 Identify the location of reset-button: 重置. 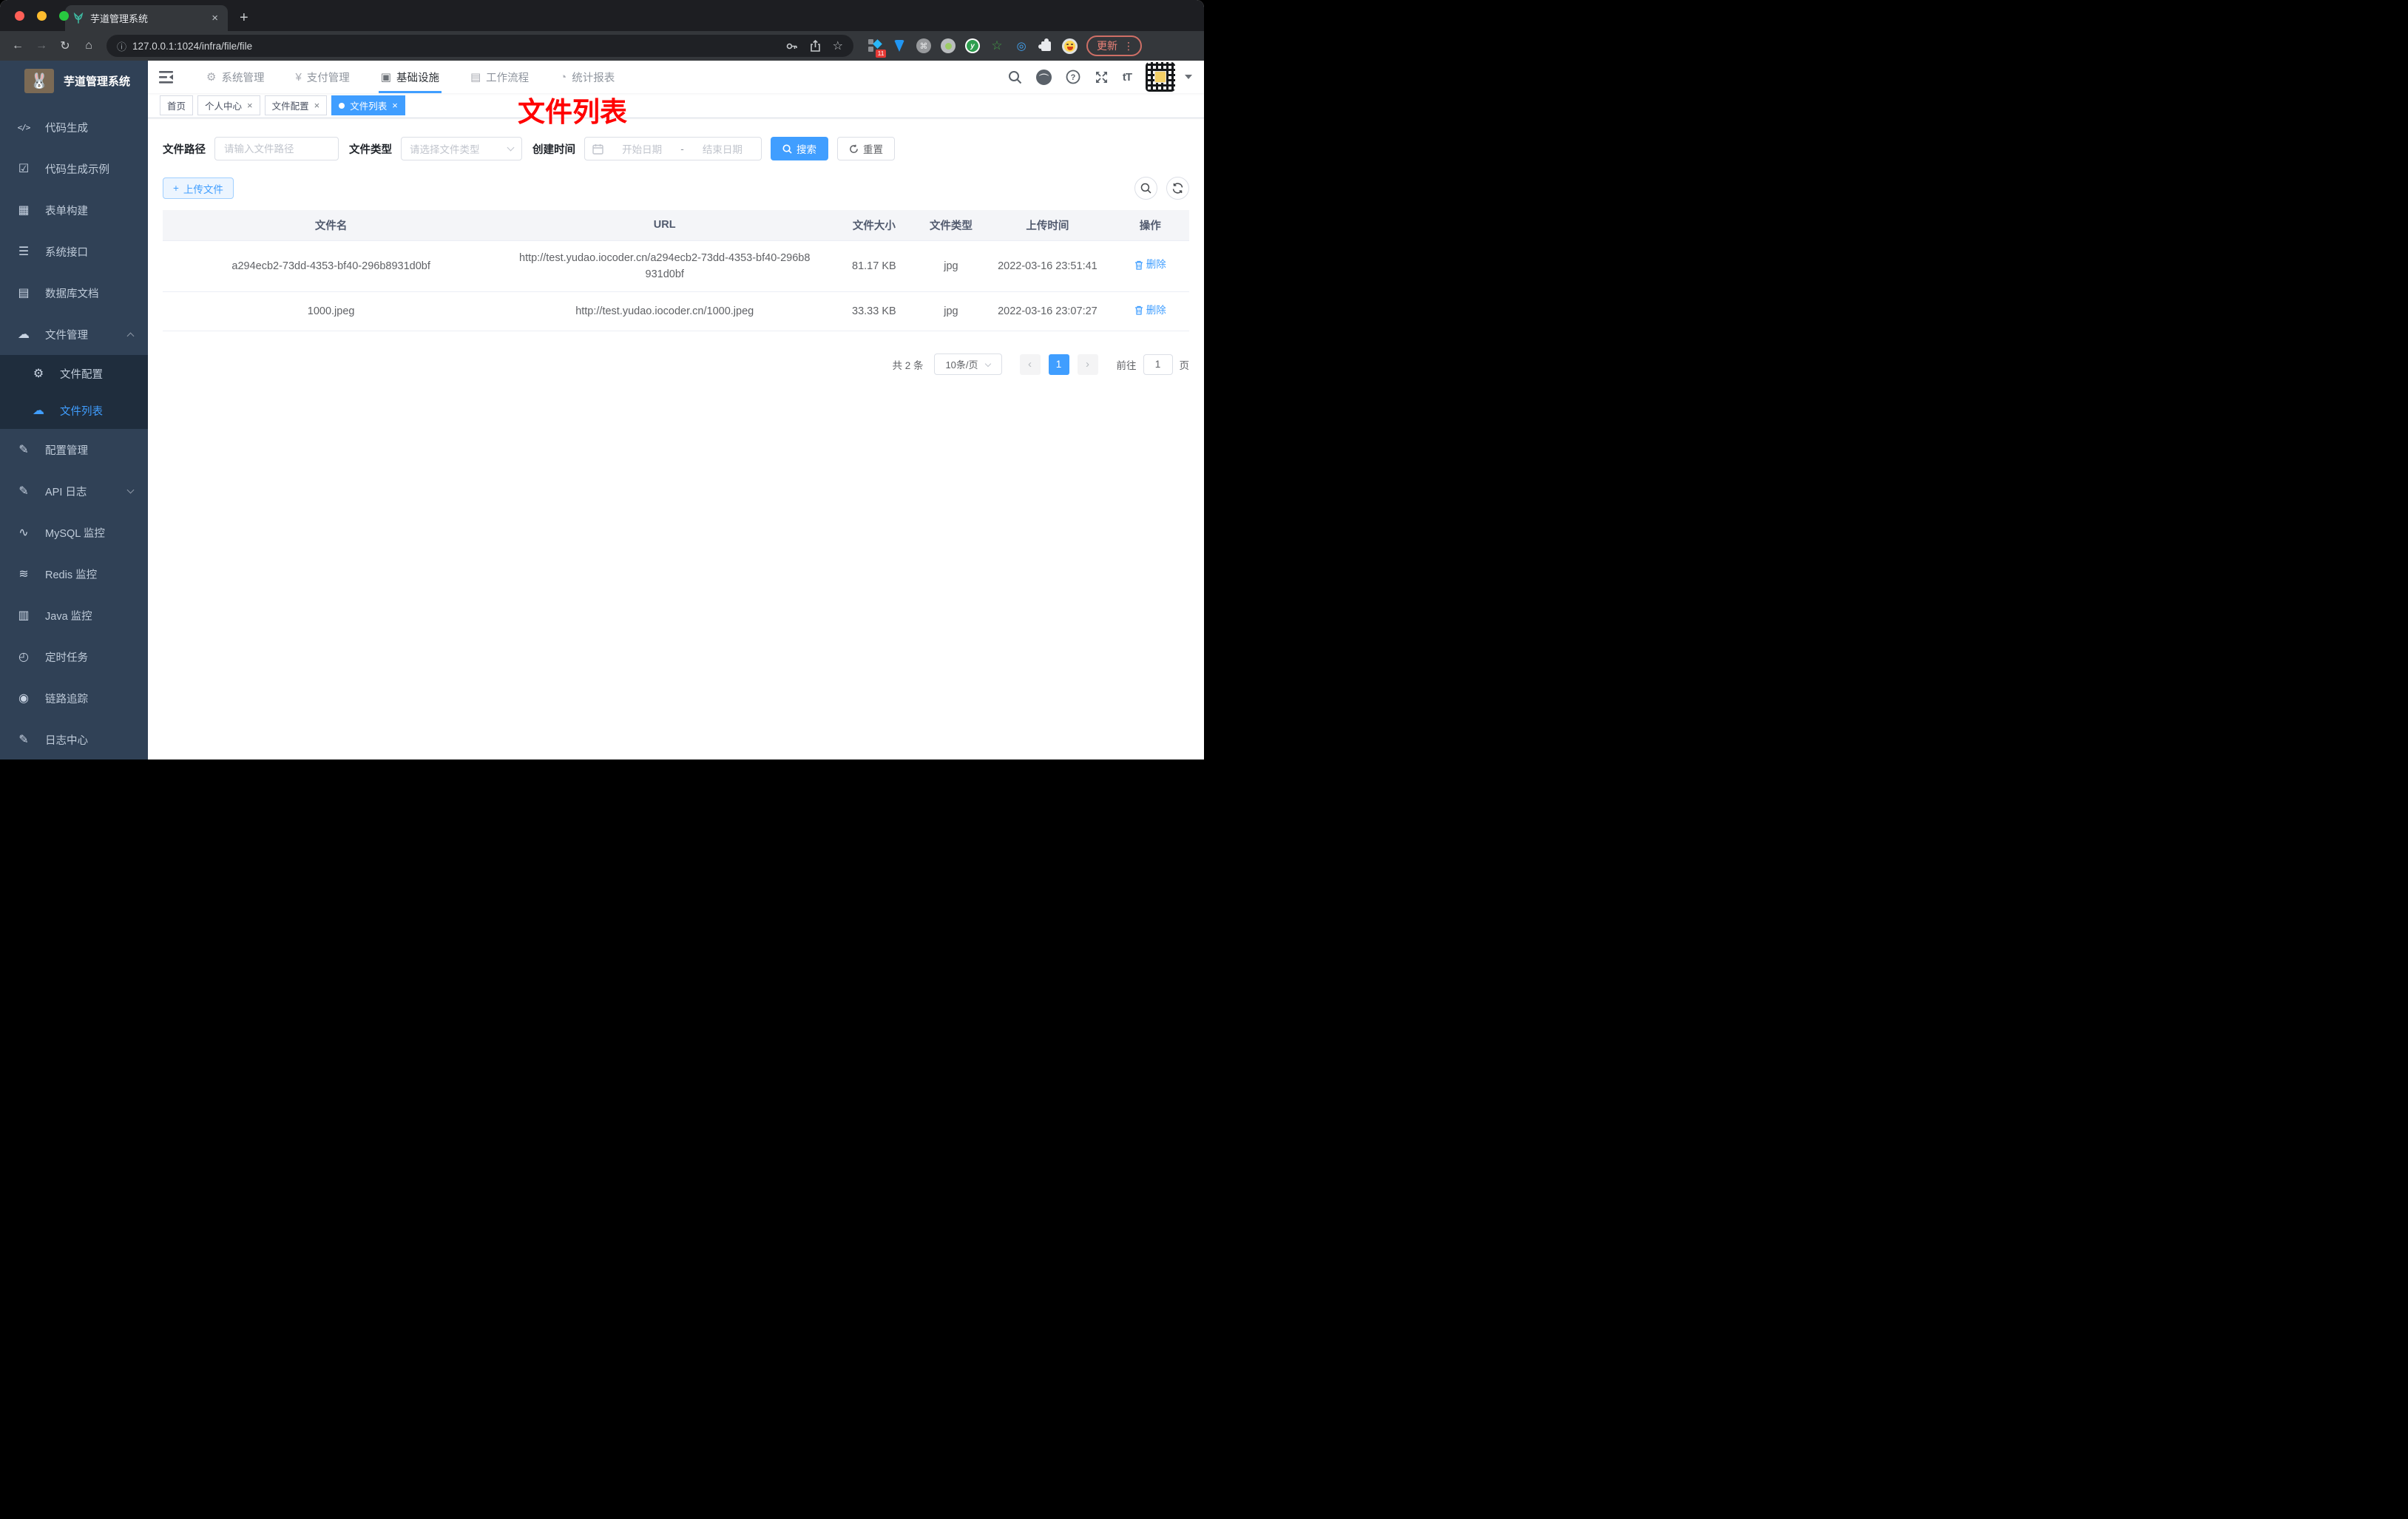
(866, 148).